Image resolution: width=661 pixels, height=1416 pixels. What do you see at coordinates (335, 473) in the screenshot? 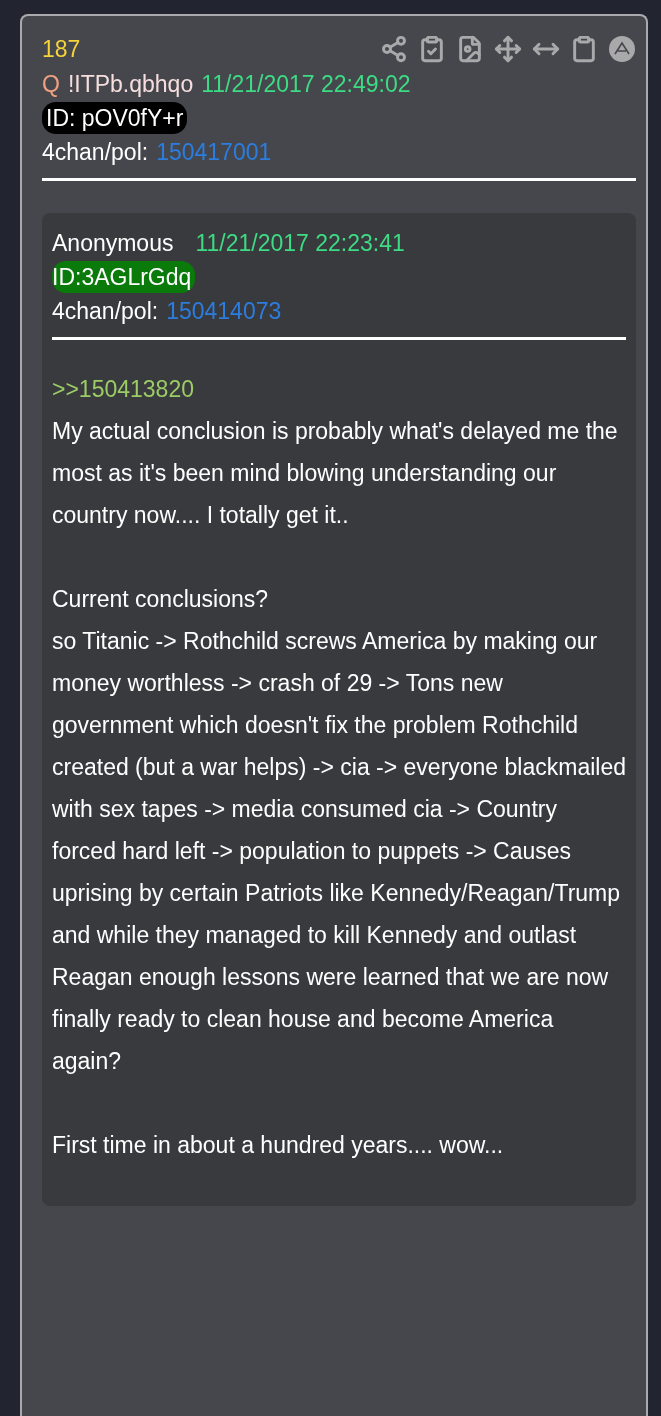
I see `post-text: My actual conclusion is probably what's delayed me the most as it's been mind blowing understanding our country now.... I totally get it..` at bounding box center [335, 473].